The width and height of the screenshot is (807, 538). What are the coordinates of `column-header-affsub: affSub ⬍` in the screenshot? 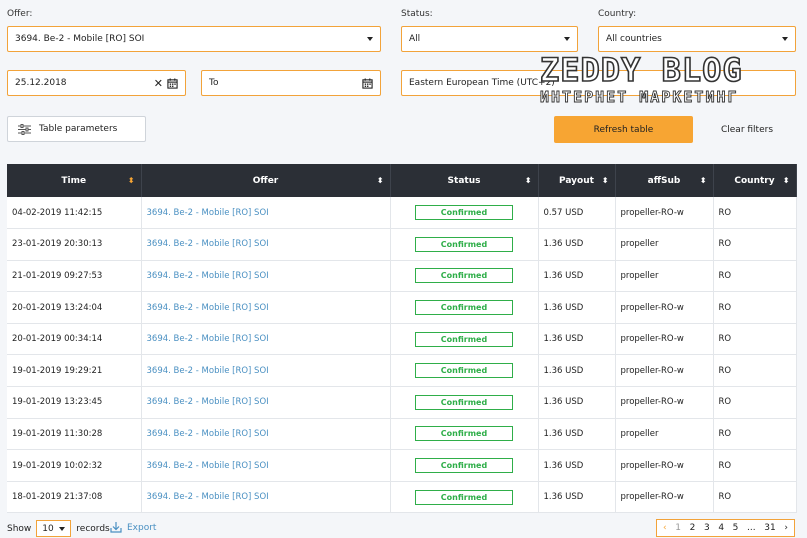 It's located at (664, 180).